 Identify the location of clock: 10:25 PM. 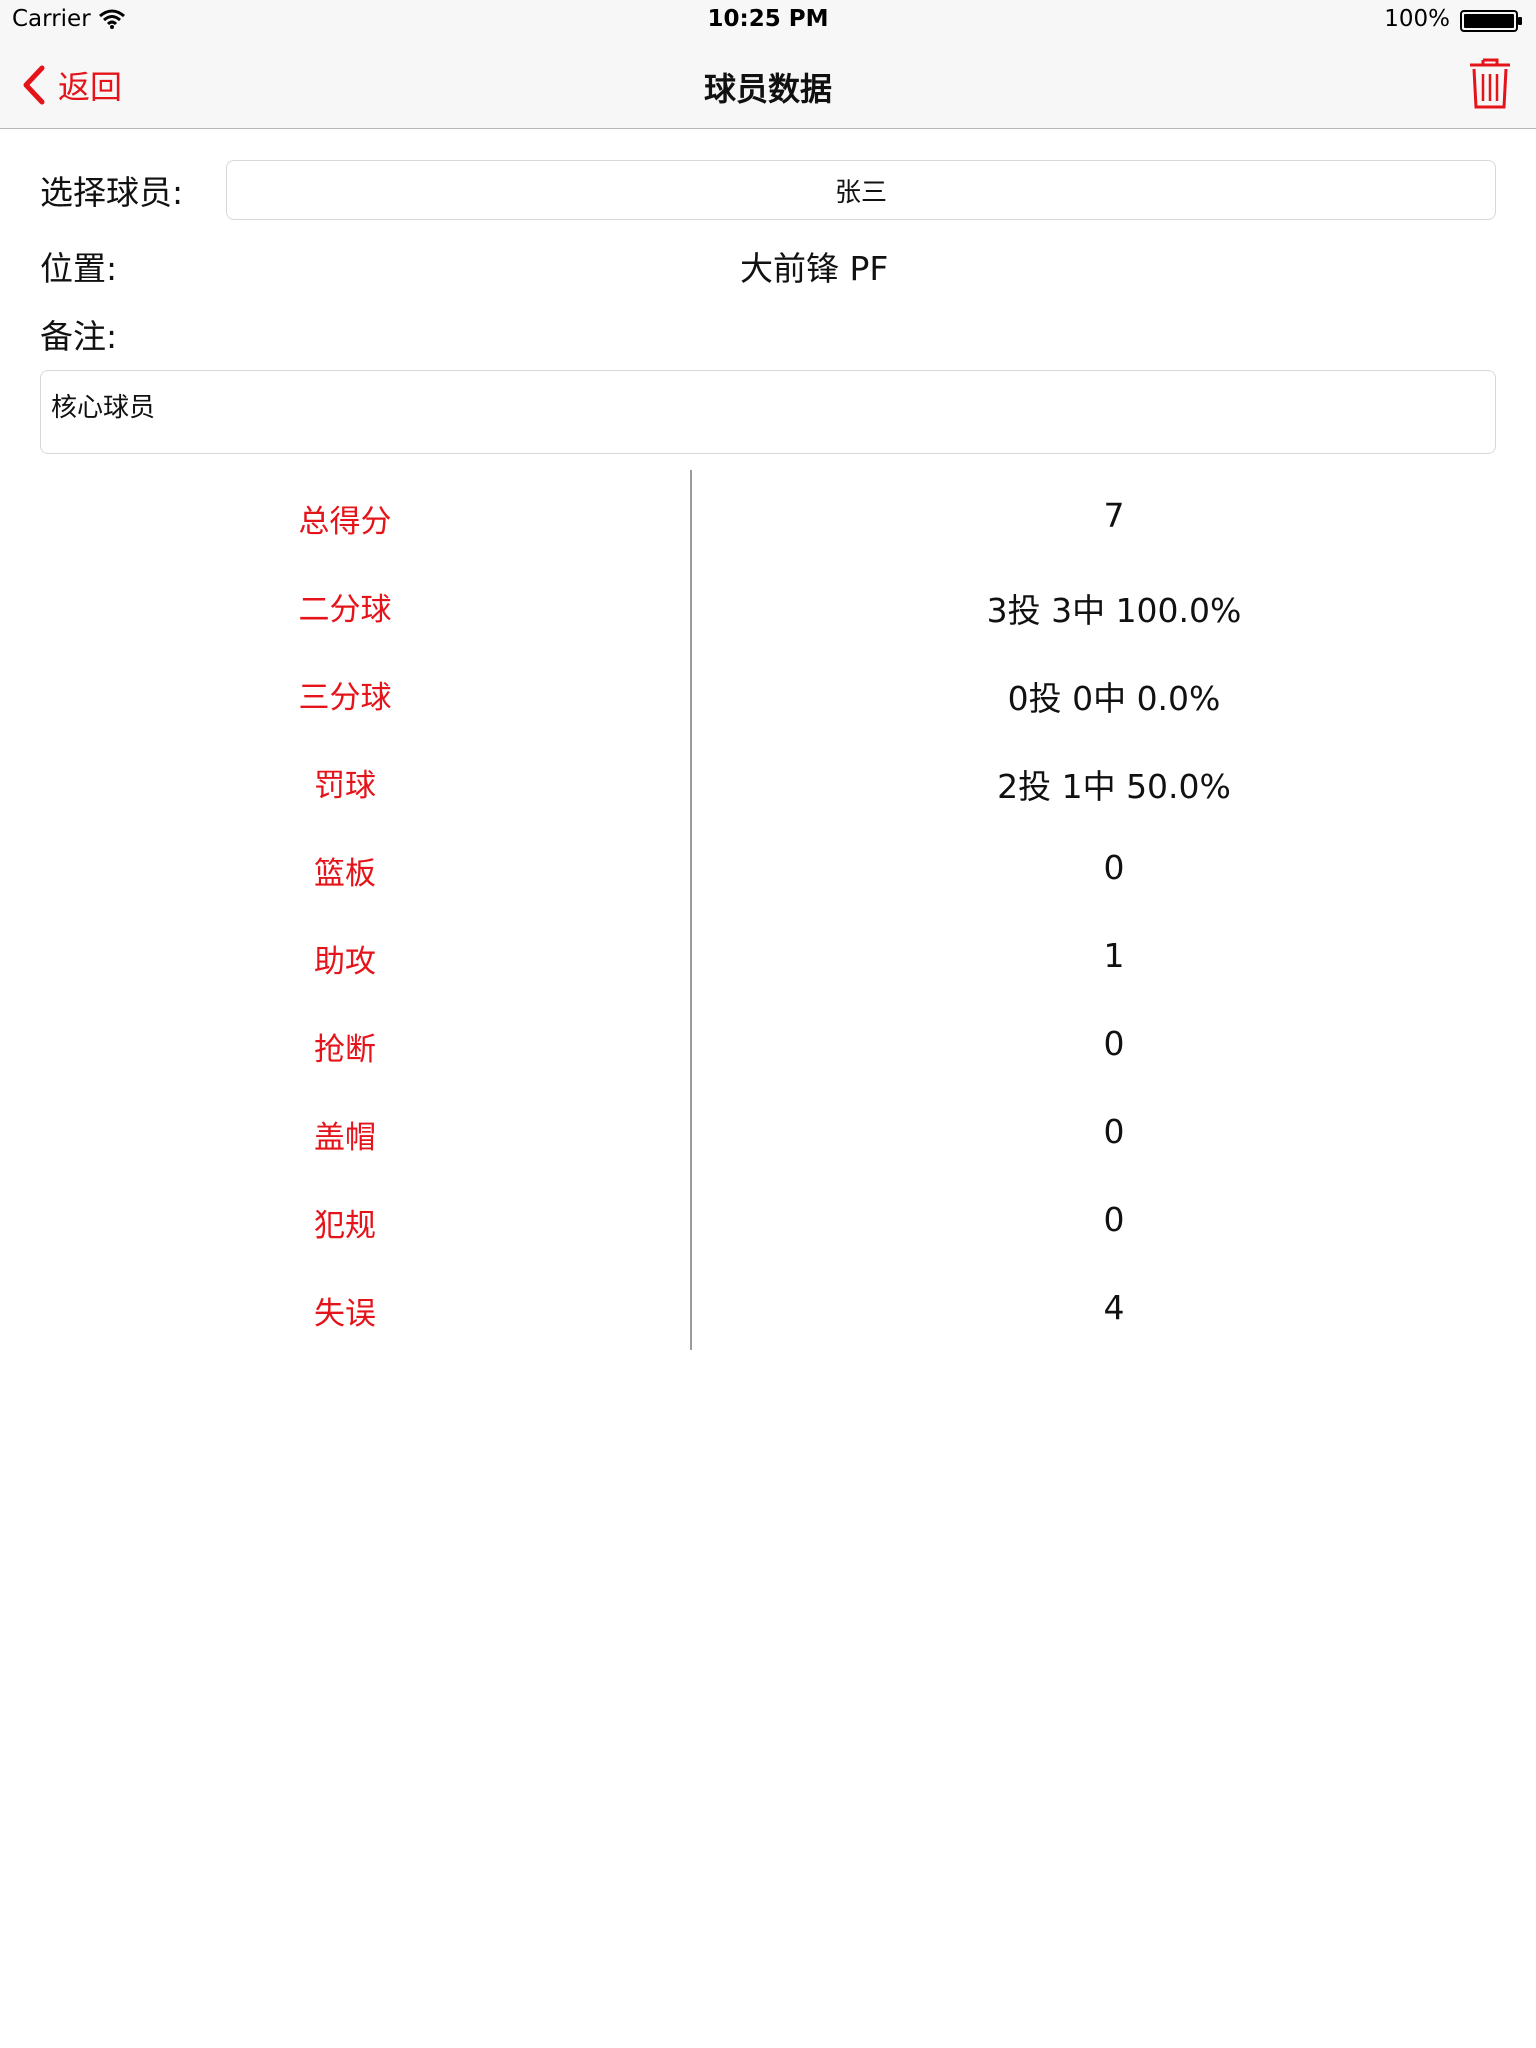
(768, 19).